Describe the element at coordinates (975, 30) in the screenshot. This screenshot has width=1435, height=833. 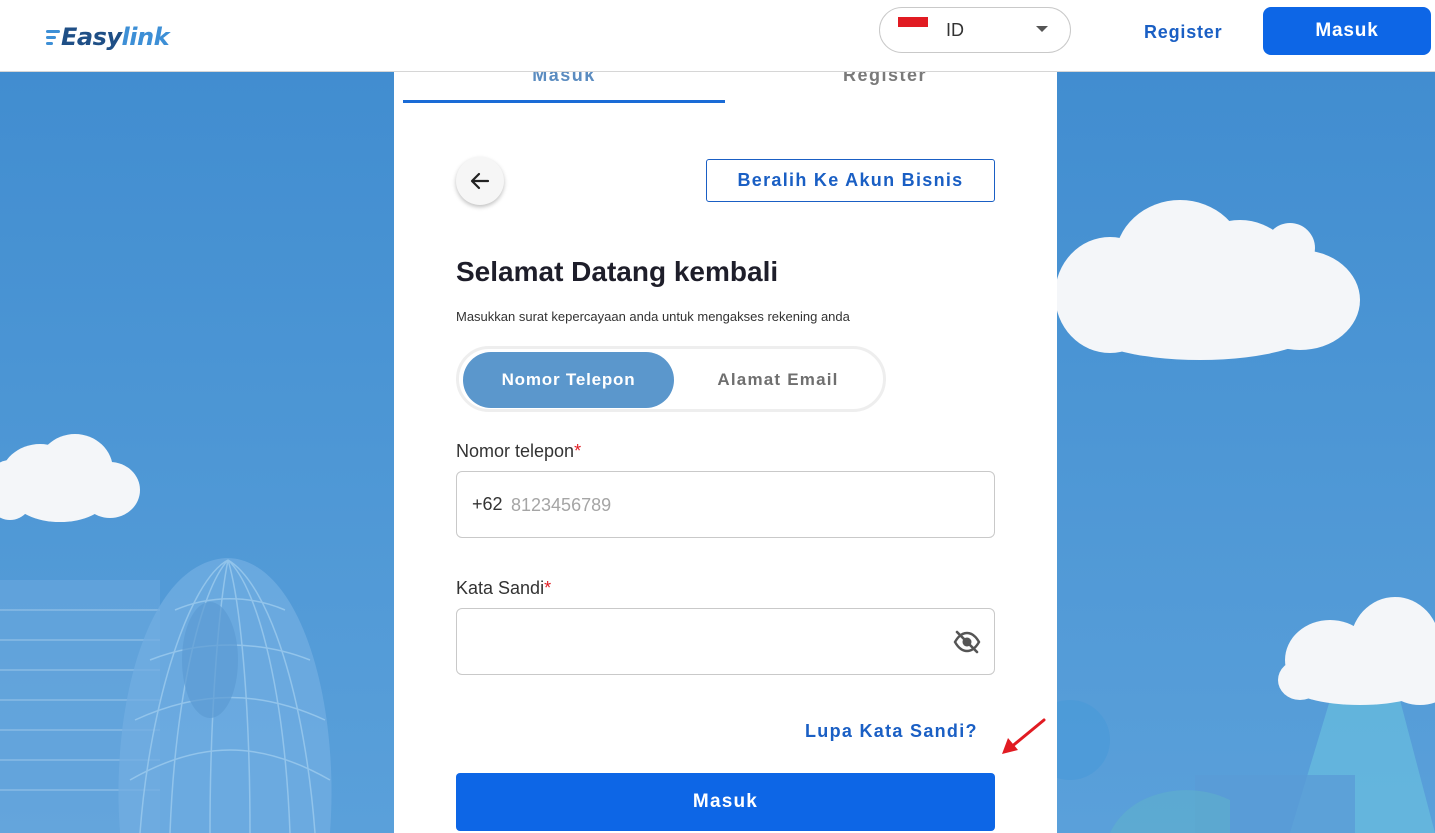
I see `language-selector: ID` at that location.